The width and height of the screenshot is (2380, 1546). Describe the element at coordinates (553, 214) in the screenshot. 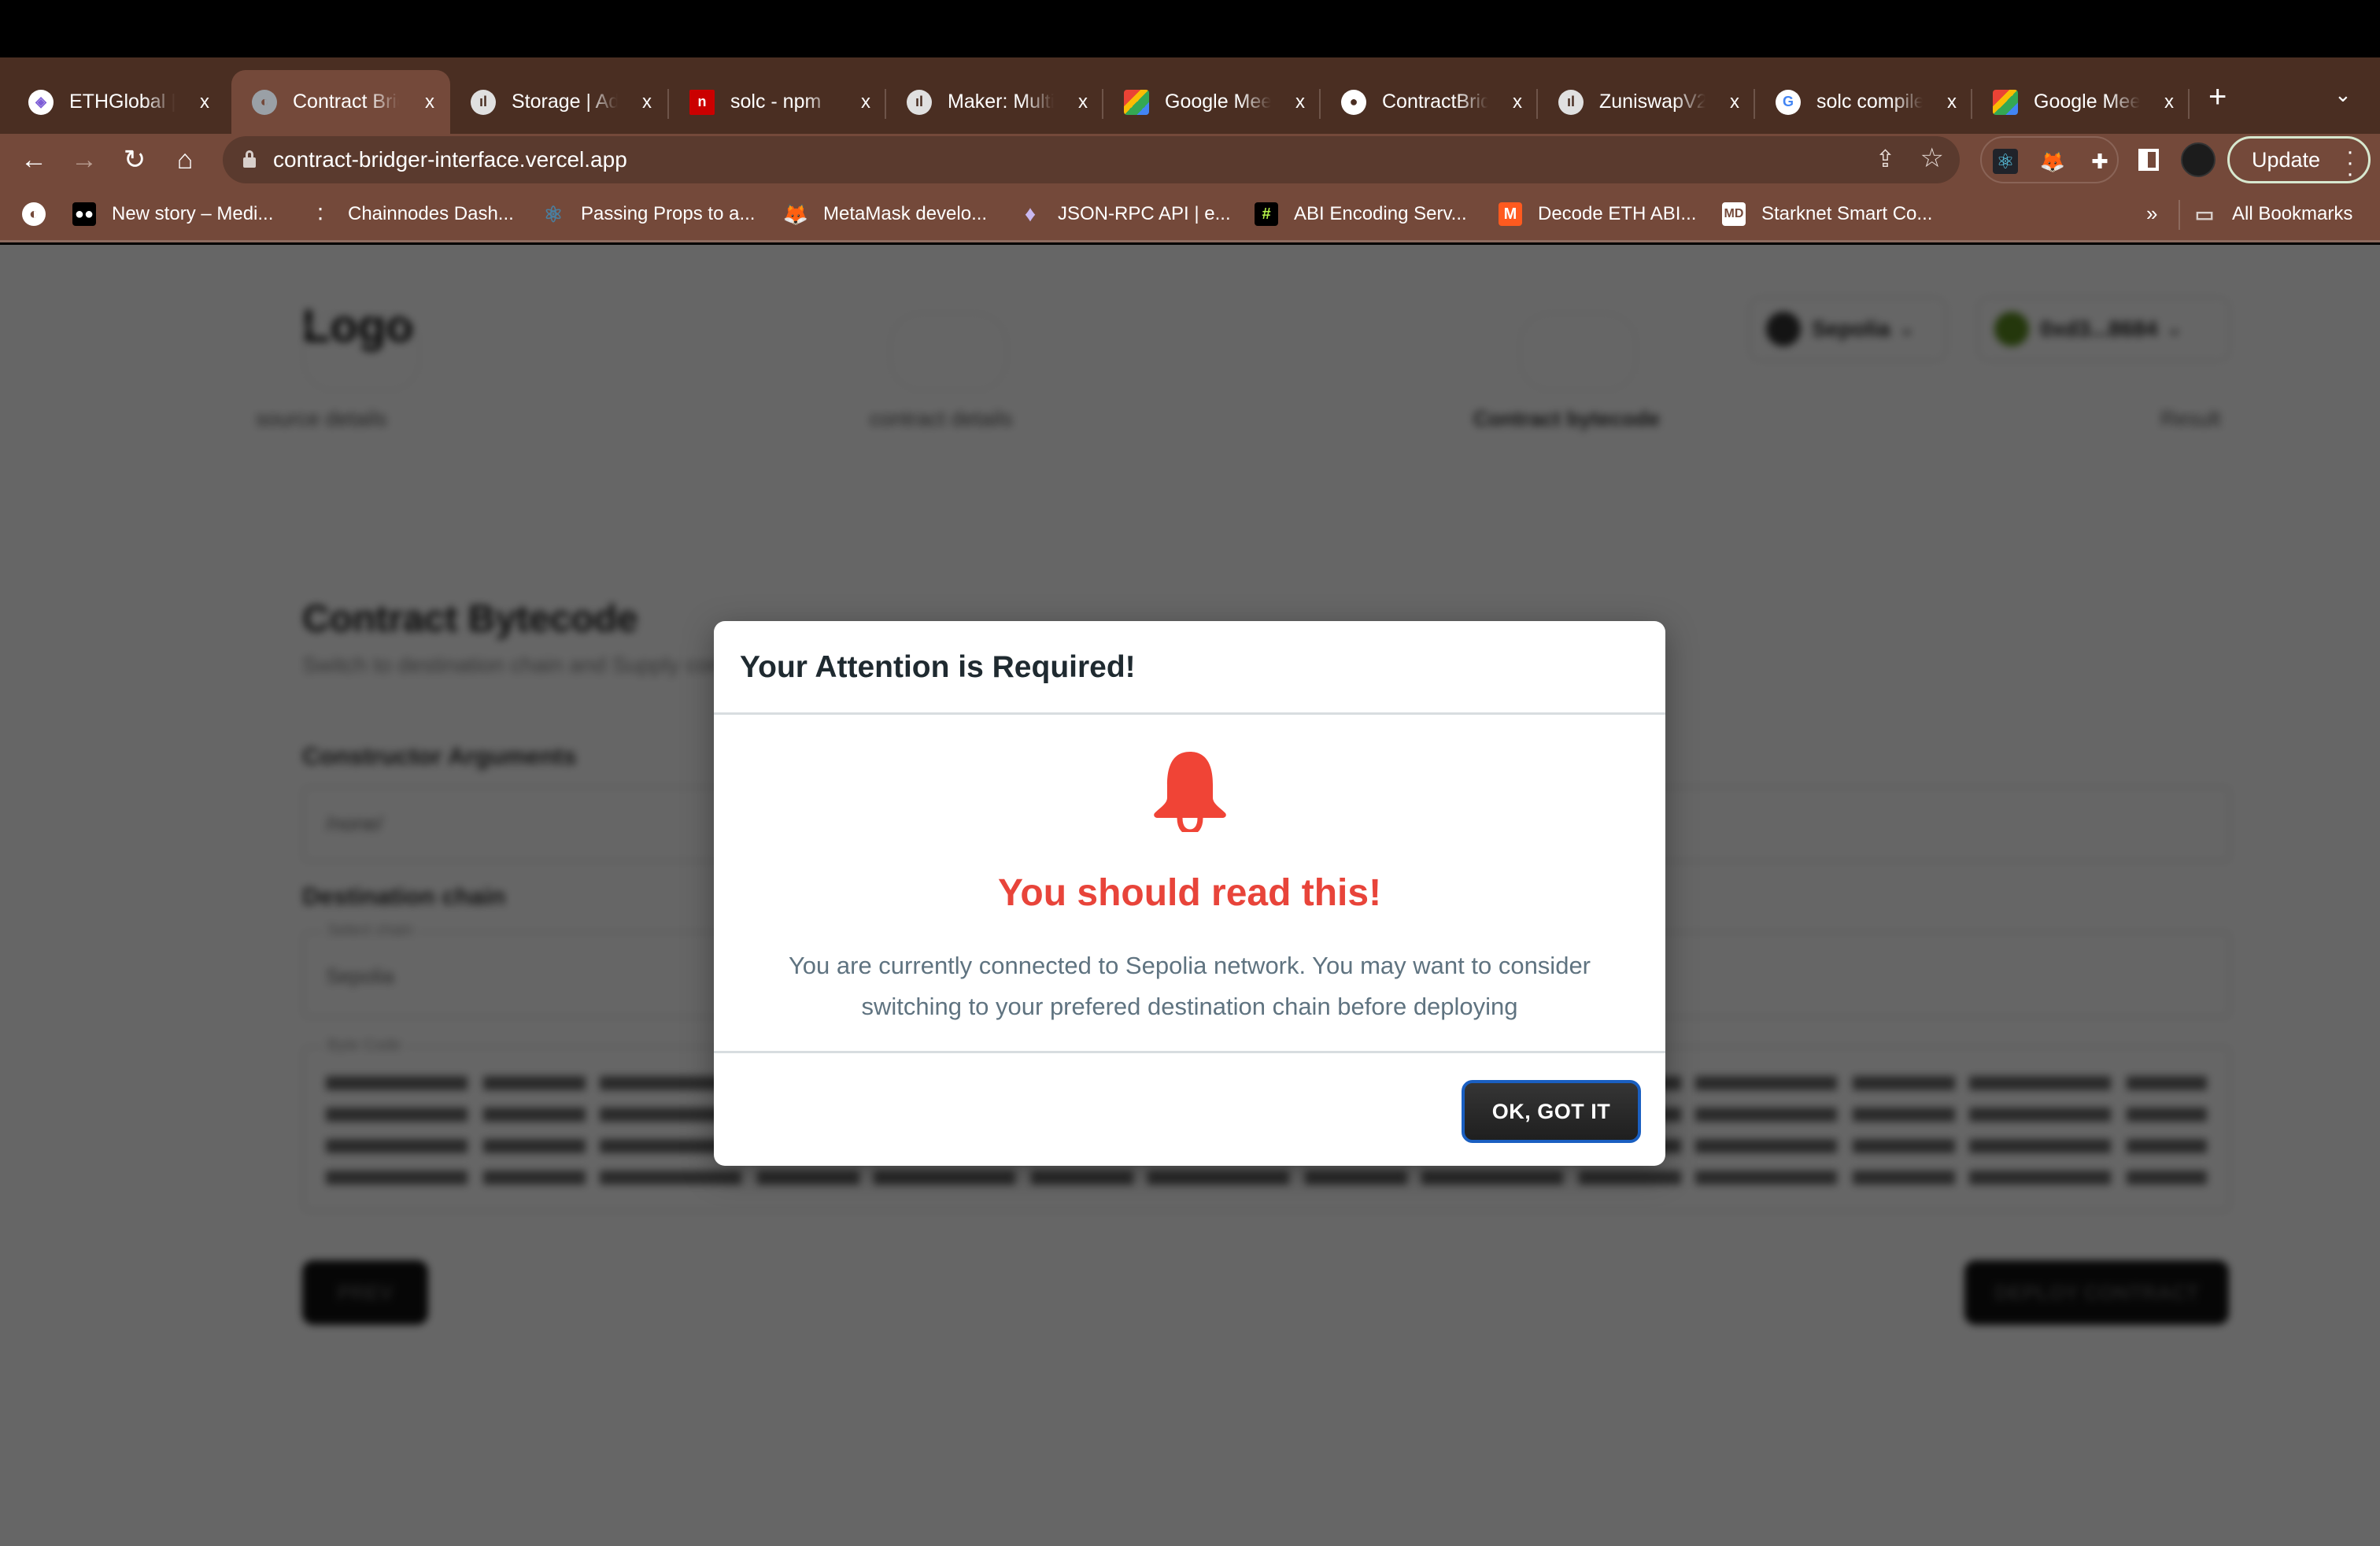

I see `react-icon: ⚛` at that location.